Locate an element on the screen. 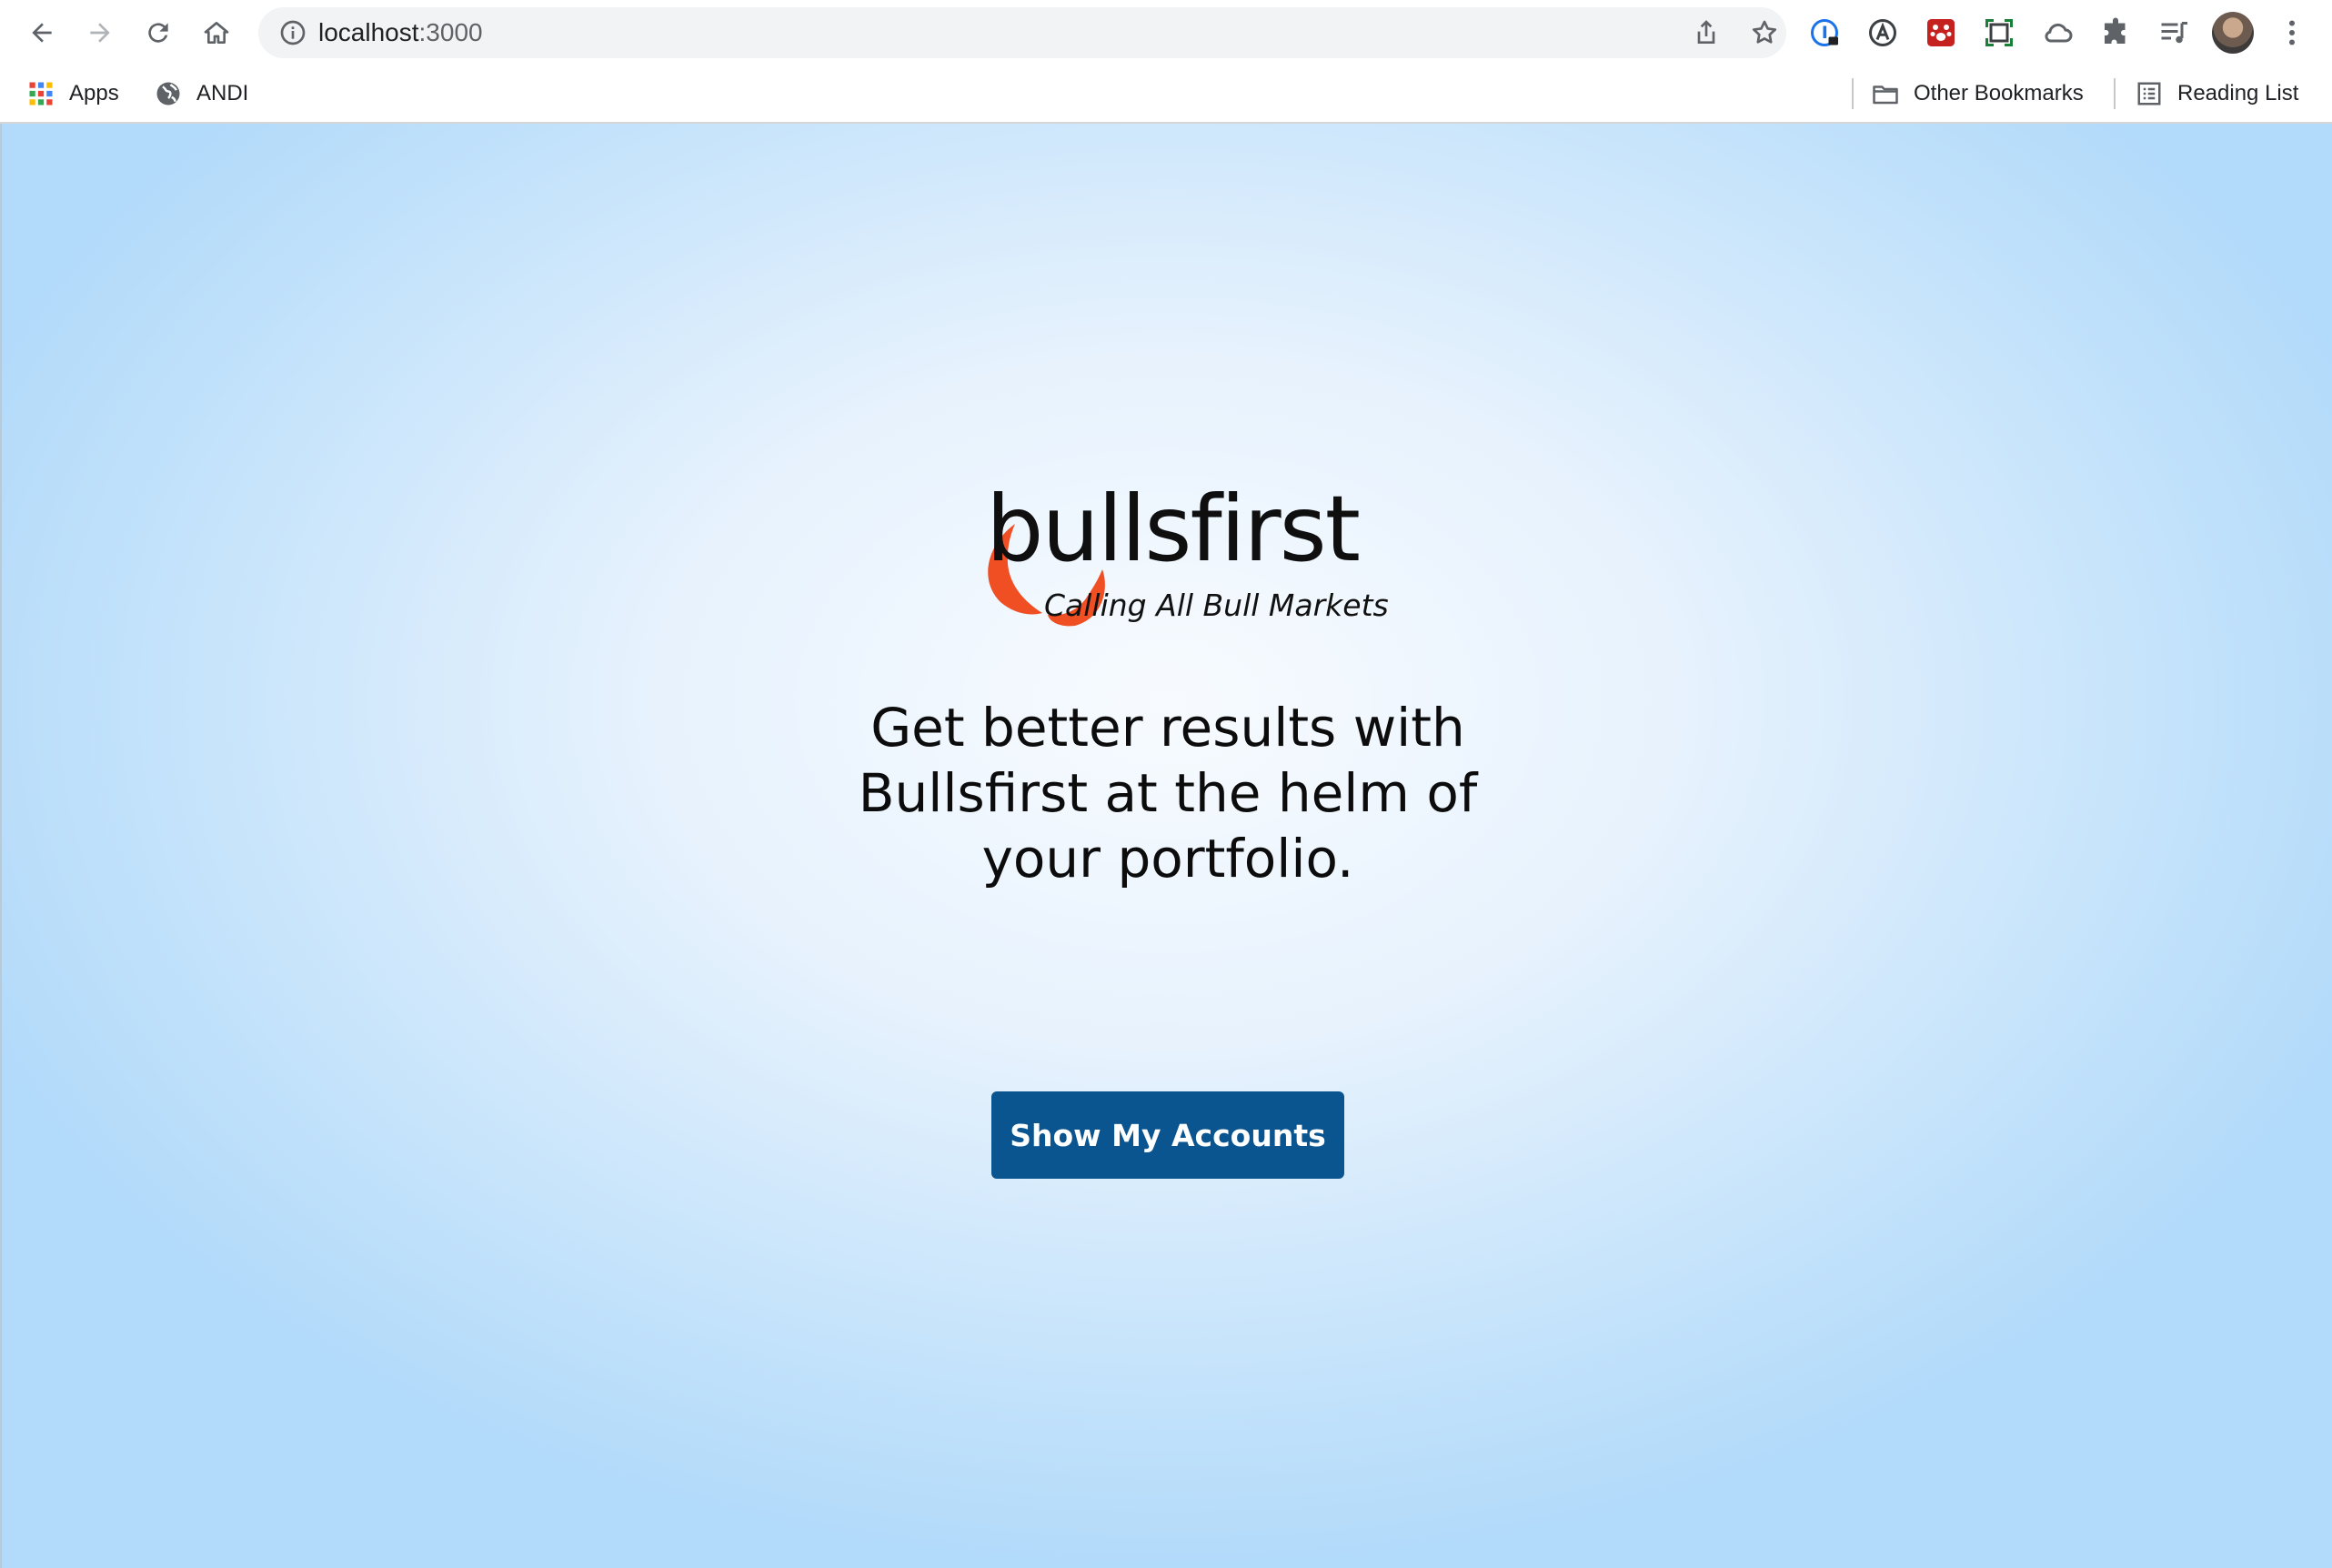 The height and width of the screenshot is (1568, 2332). kebab-menu-icon is located at coordinates (2292, 32).